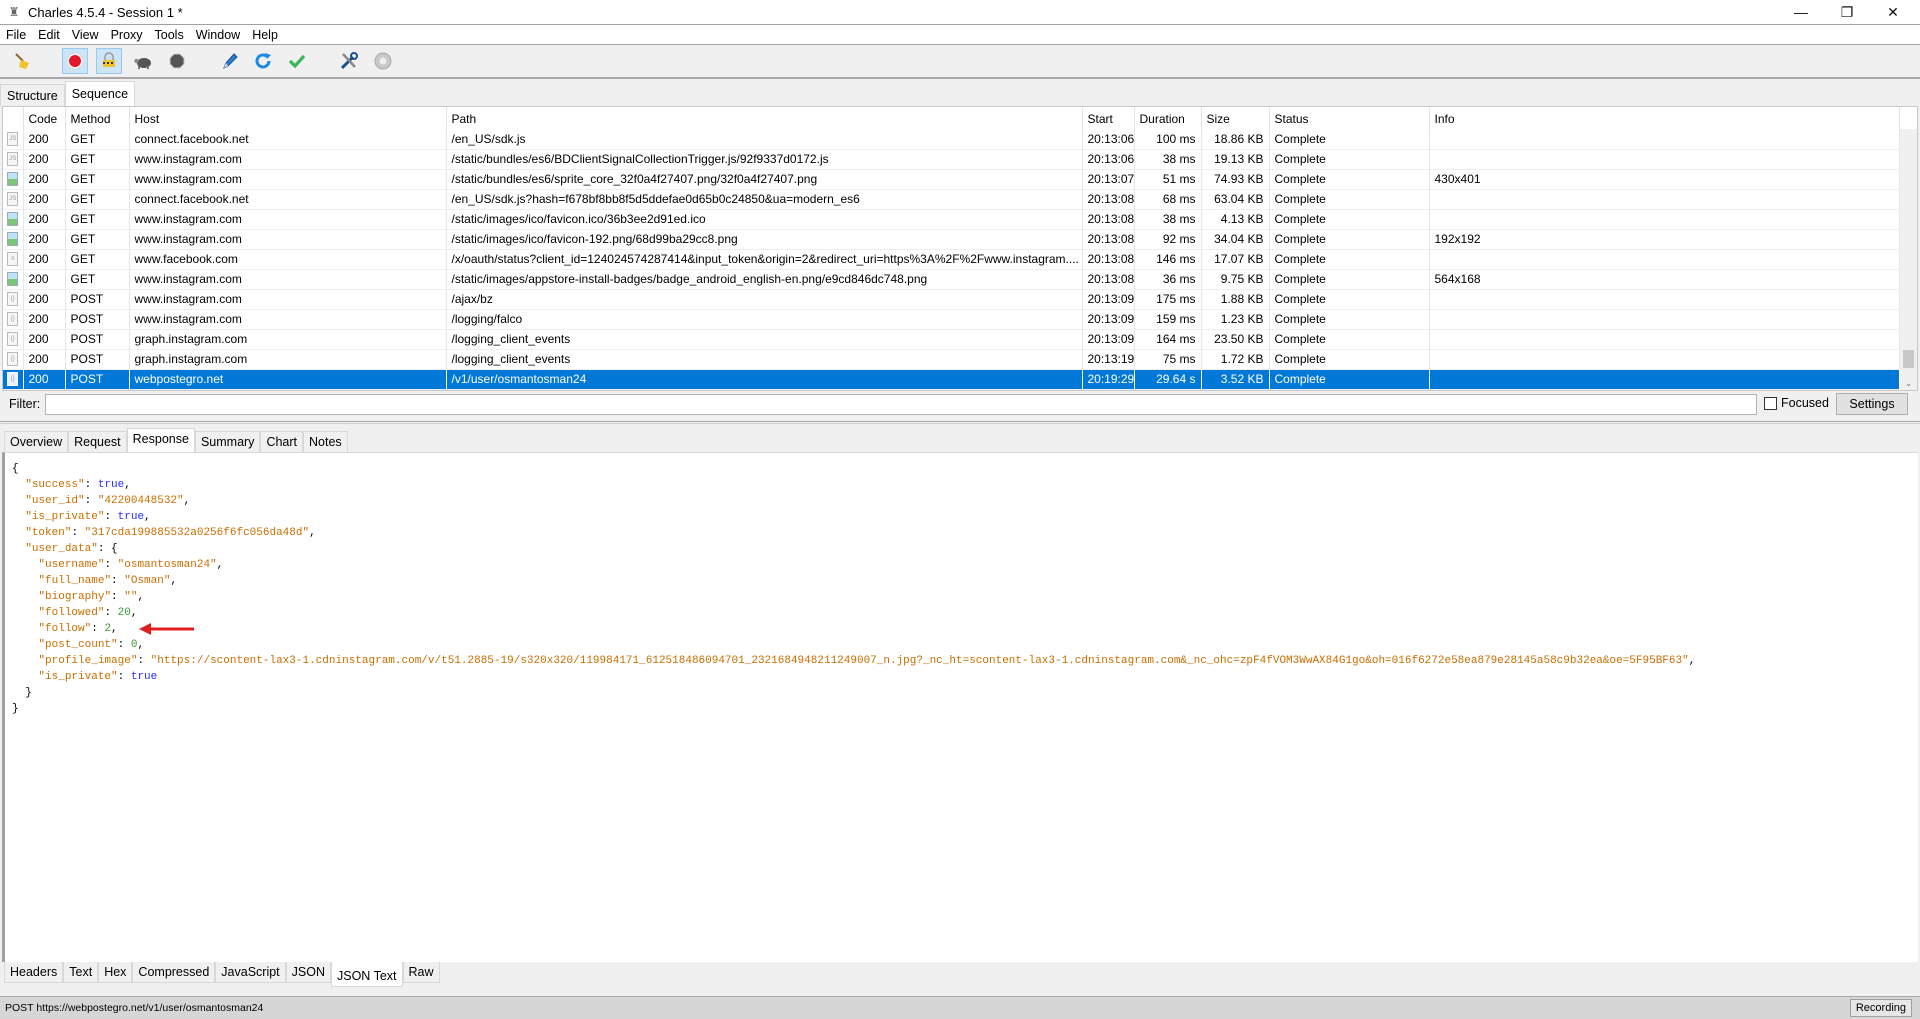 This screenshot has width=1920, height=1019. Describe the element at coordinates (85, 35) in the screenshot. I see `menu-view: View` at that location.